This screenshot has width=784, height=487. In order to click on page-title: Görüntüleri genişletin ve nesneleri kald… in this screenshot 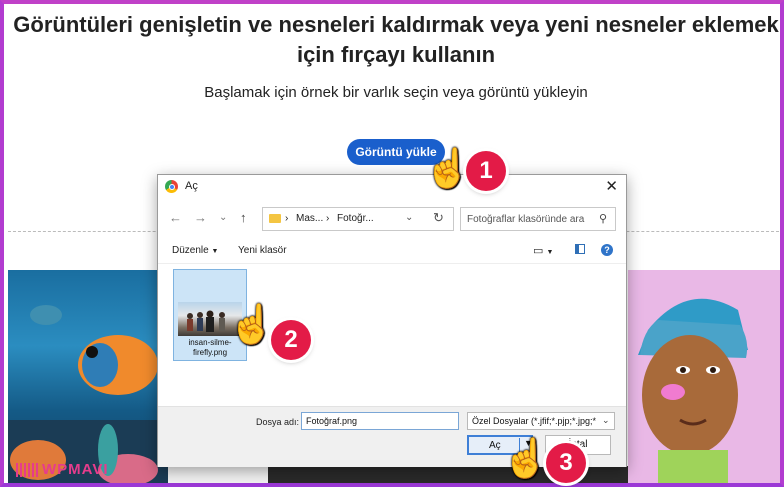, I will do `click(396, 39)`.